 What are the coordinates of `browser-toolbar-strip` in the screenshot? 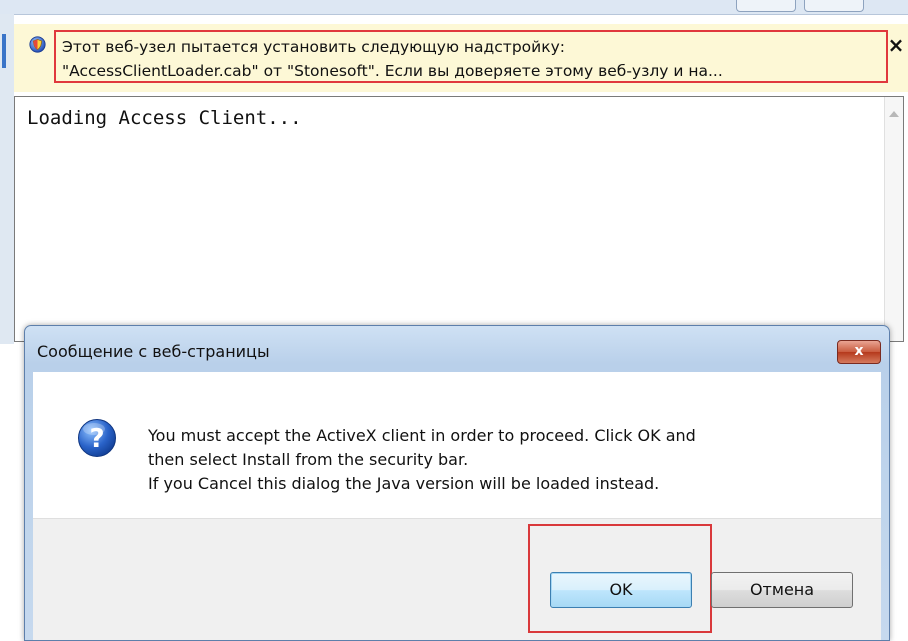 It's located at (454, 7).